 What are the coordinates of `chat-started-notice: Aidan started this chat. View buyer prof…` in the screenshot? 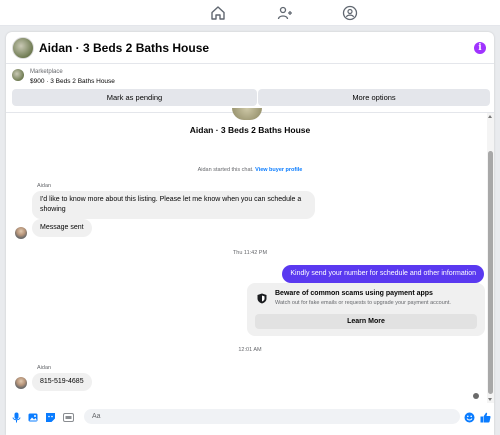 It's located at (250, 170).